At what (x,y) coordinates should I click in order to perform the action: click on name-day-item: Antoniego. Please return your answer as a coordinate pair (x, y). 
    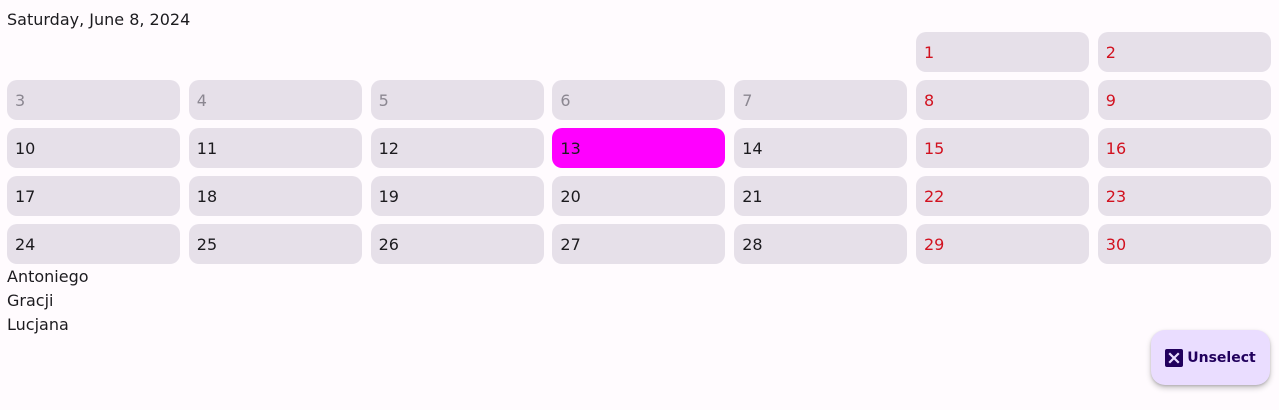
    Looking at the image, I should click on (48, 276).